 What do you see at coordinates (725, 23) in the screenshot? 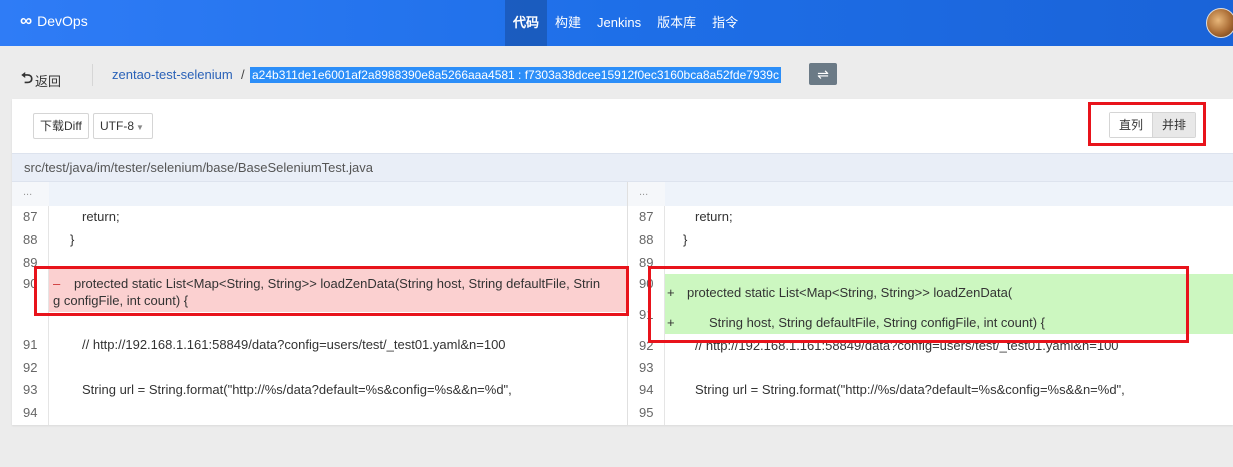
I see `nav-item-commands: 指令` at bounding box center [725, 23].